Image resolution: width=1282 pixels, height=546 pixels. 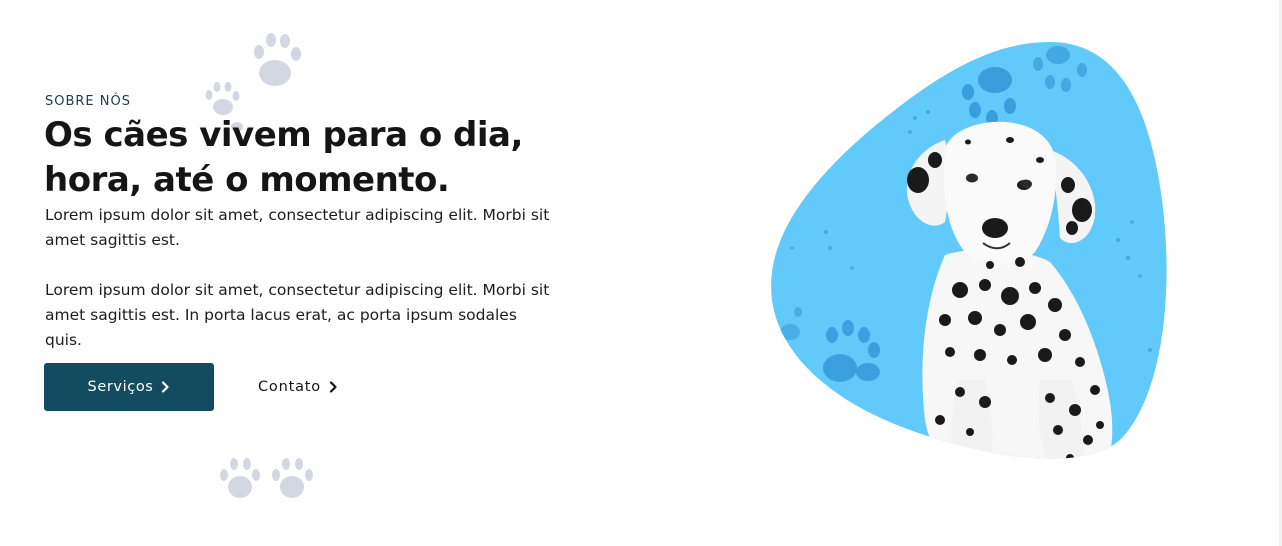 What do you see at coordinates (120, 387) in the screenshot?
I see `services-button-label: Serviços` at bounding box center [120, 387].